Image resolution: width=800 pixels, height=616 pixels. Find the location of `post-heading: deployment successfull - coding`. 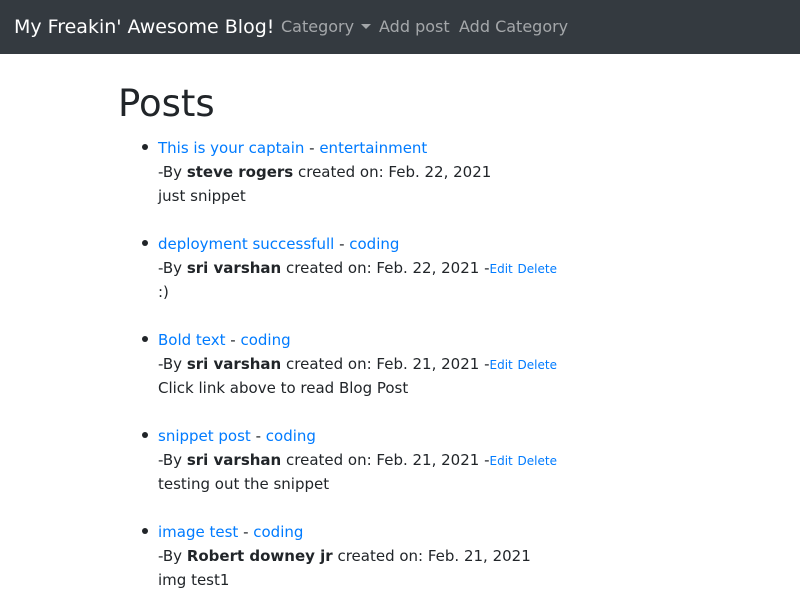

post-heading: deployment successfull - coding is located at coordinates (458, 244).